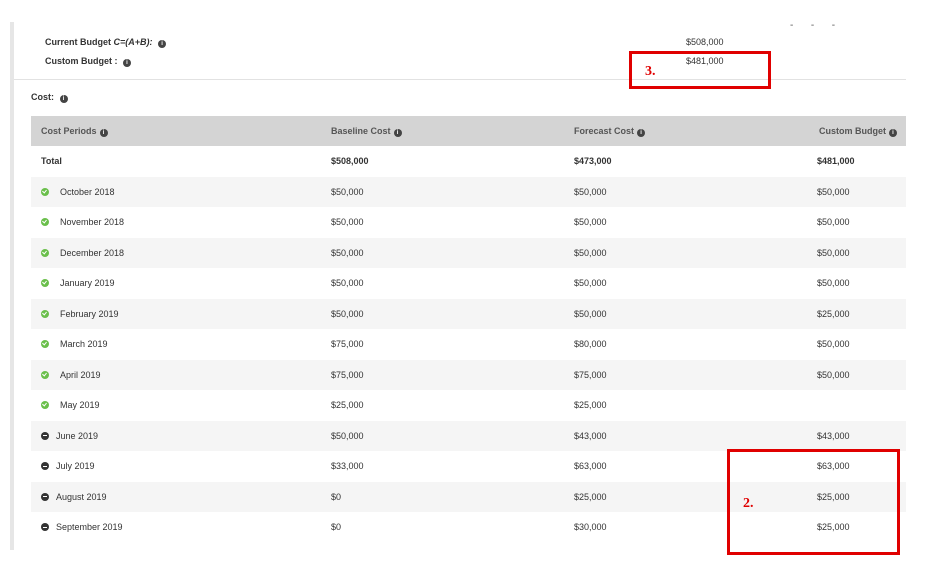 Image resolution: width=925 pixels, height=587 pixels. Describe the element at coordinates (51, 161) in the screenshot. I see `total-label: Total` at that location.